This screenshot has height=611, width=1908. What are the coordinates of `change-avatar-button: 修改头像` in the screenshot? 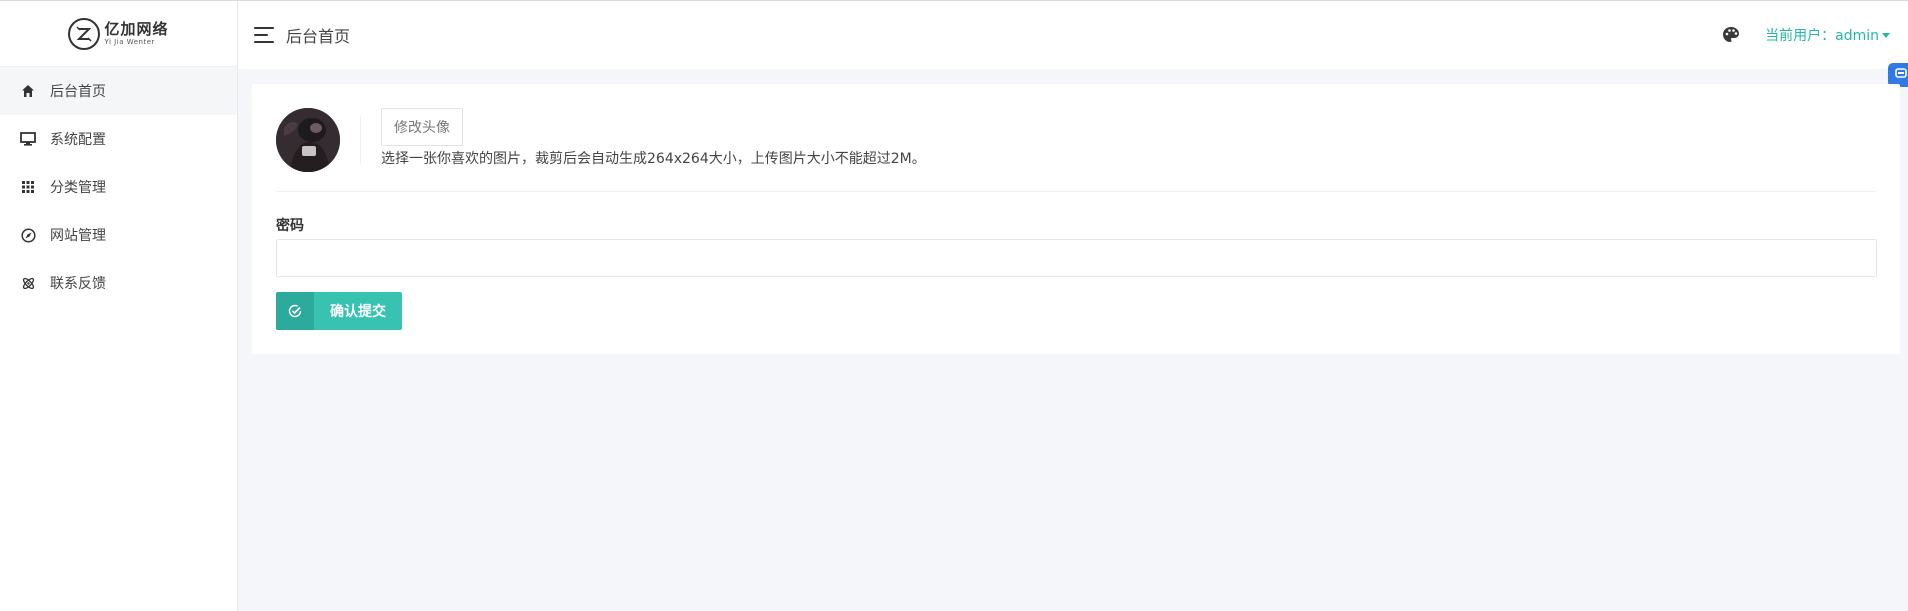 It's located at (422, 127).